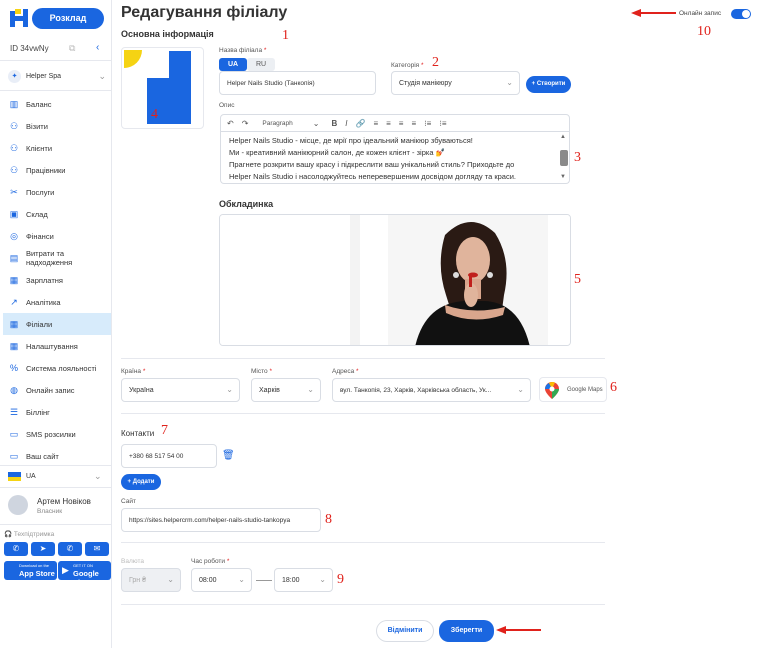 The height and width of the screenshot is (648, 758). Describe the element at coordinates (573, 389) in the screenshot. I see `google-maps-button: Google Maps` at that location.